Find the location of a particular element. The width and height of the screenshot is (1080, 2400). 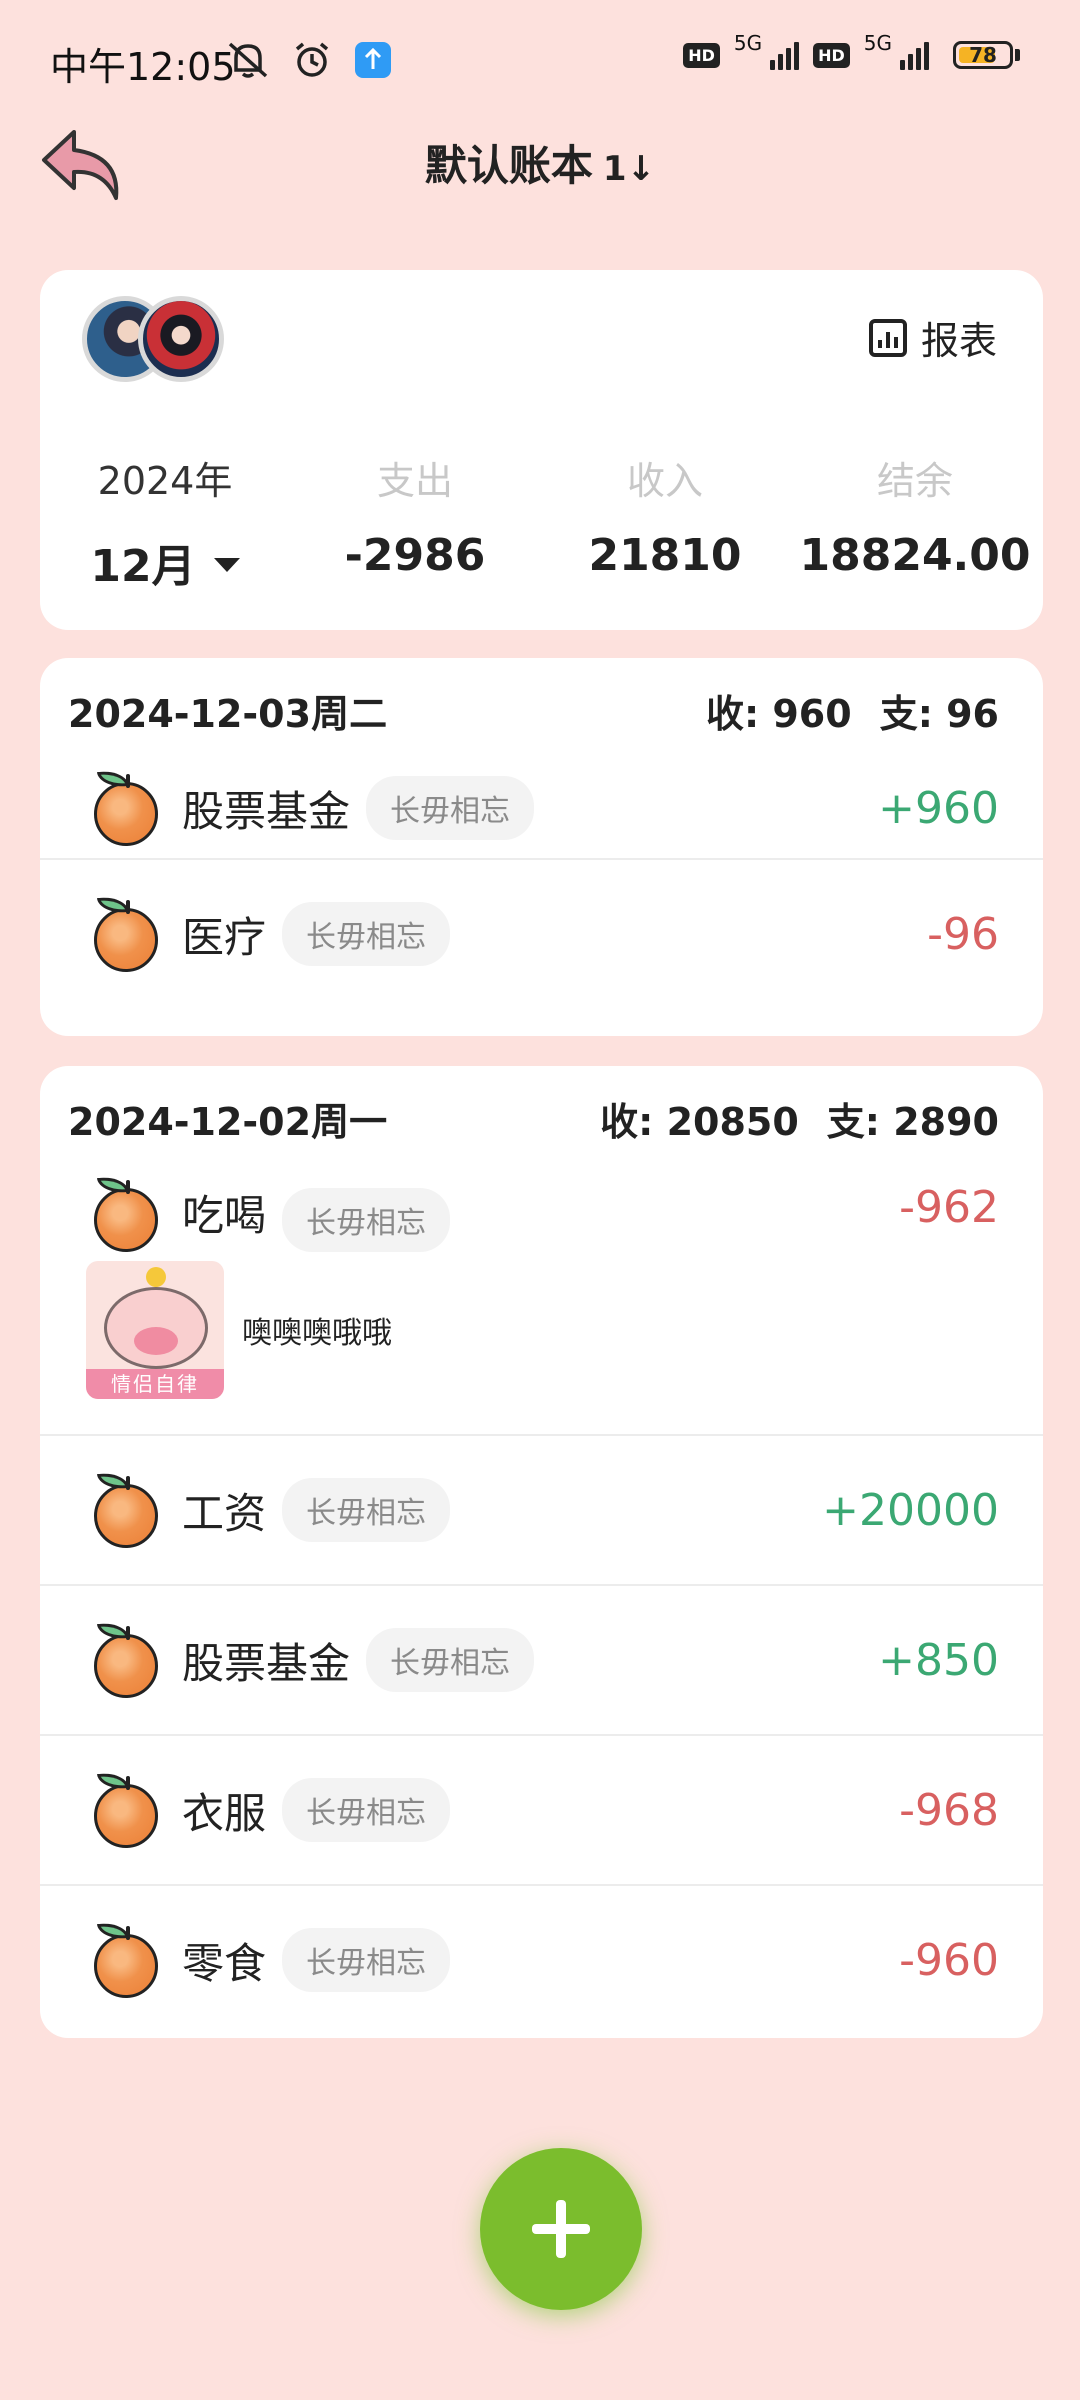

avatar-group is located at coordinates (162, 344).